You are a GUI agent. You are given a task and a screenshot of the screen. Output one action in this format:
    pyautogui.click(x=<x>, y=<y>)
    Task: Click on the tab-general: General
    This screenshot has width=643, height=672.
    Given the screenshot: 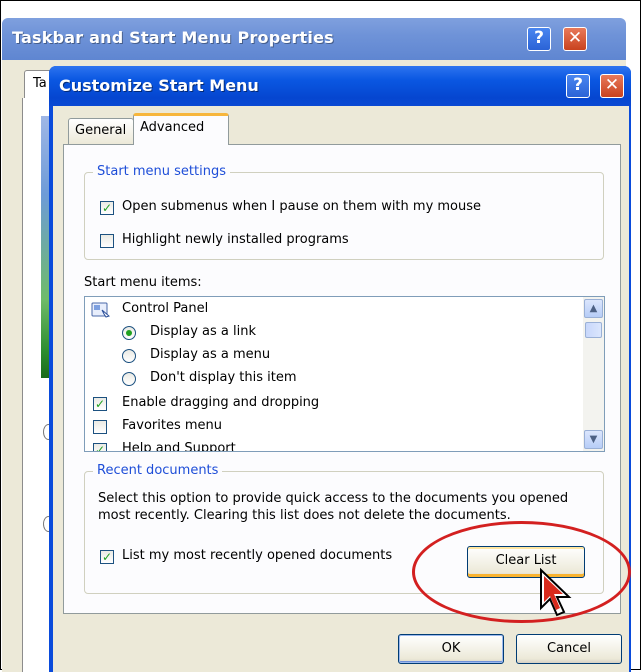 What is the action you would take?
    pyautogui.click(x=101, y=131)
    